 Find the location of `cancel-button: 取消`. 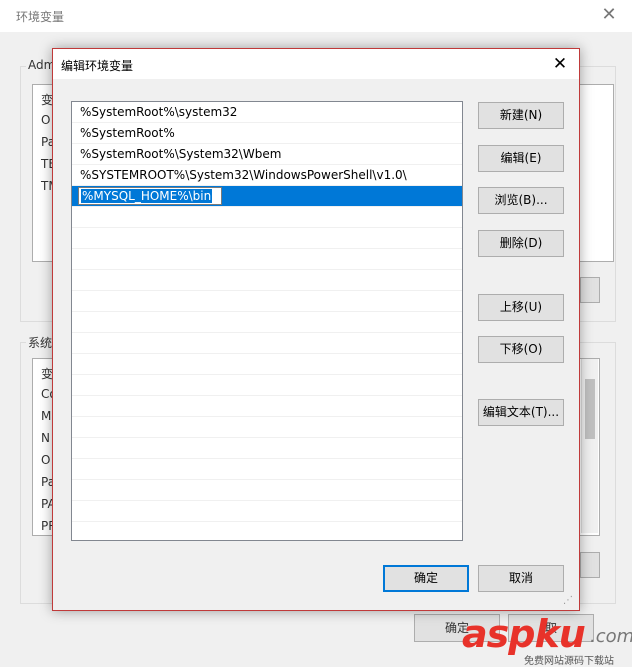

cancel-button: 取消 is located at coordinates (521, 578).